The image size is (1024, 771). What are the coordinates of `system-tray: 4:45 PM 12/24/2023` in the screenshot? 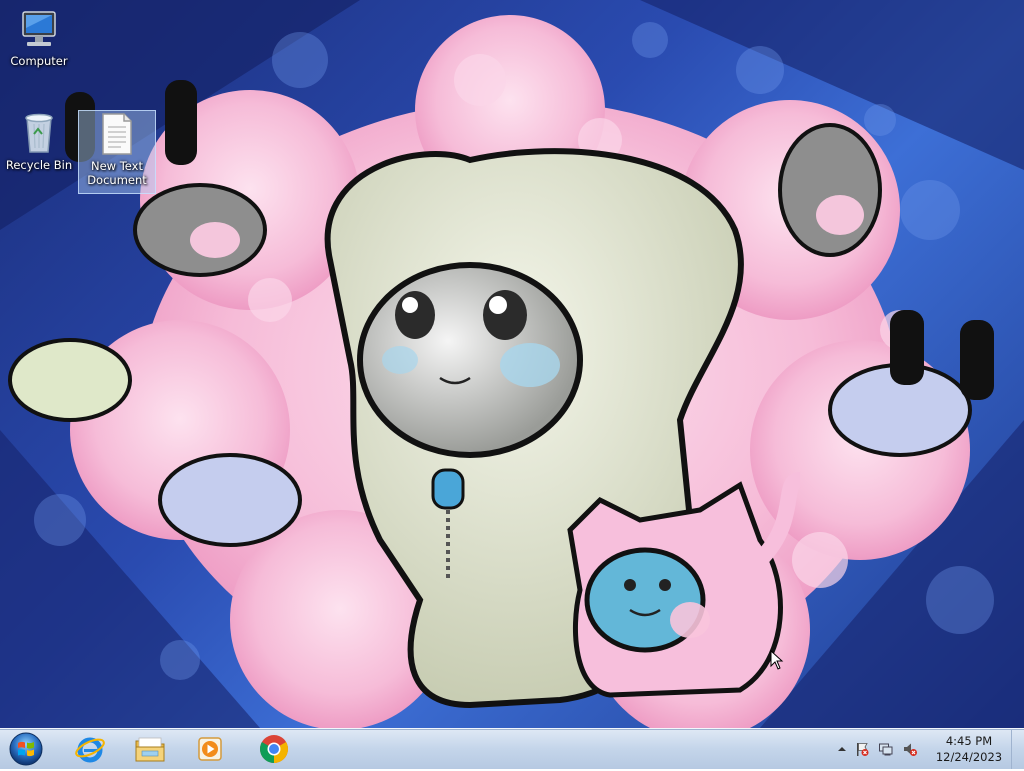 It's located at (929, 749).